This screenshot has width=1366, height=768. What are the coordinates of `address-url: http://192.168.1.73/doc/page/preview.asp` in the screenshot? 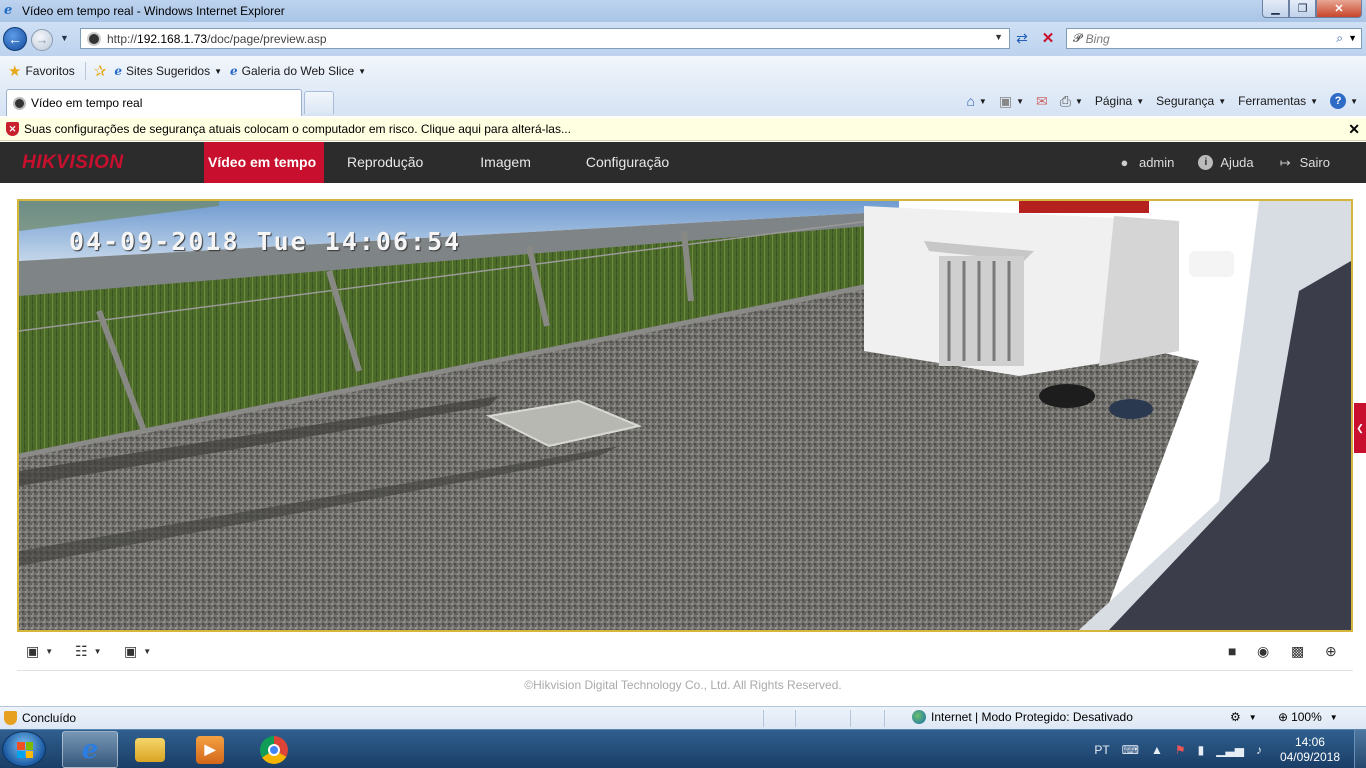 It's located at (217, 39).